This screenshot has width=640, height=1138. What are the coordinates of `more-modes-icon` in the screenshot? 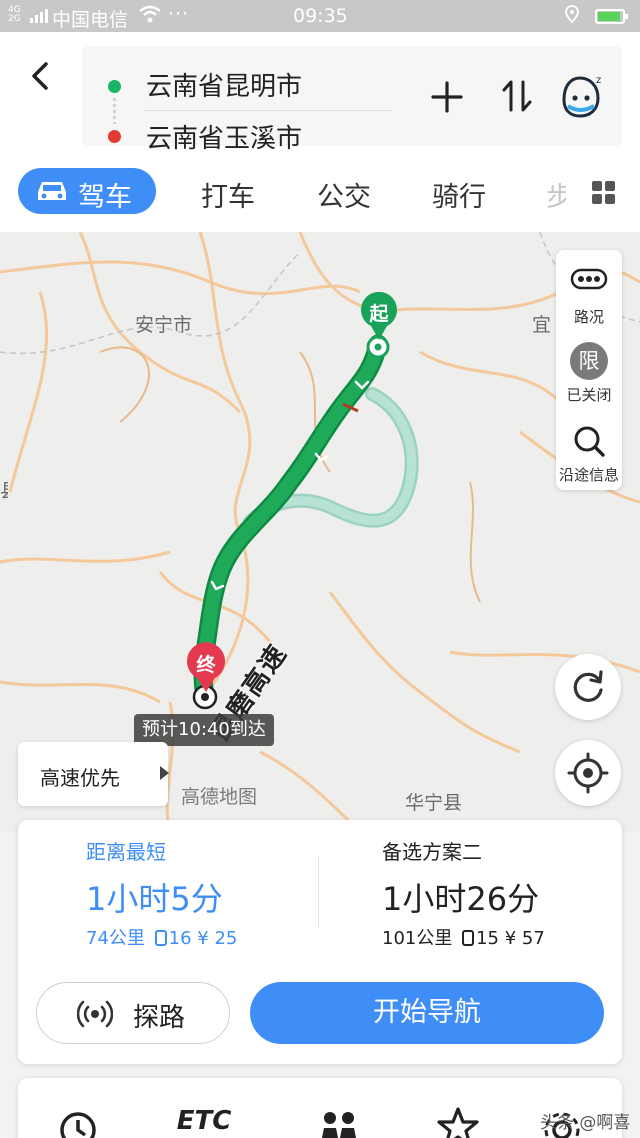 It's located at (604, 193).